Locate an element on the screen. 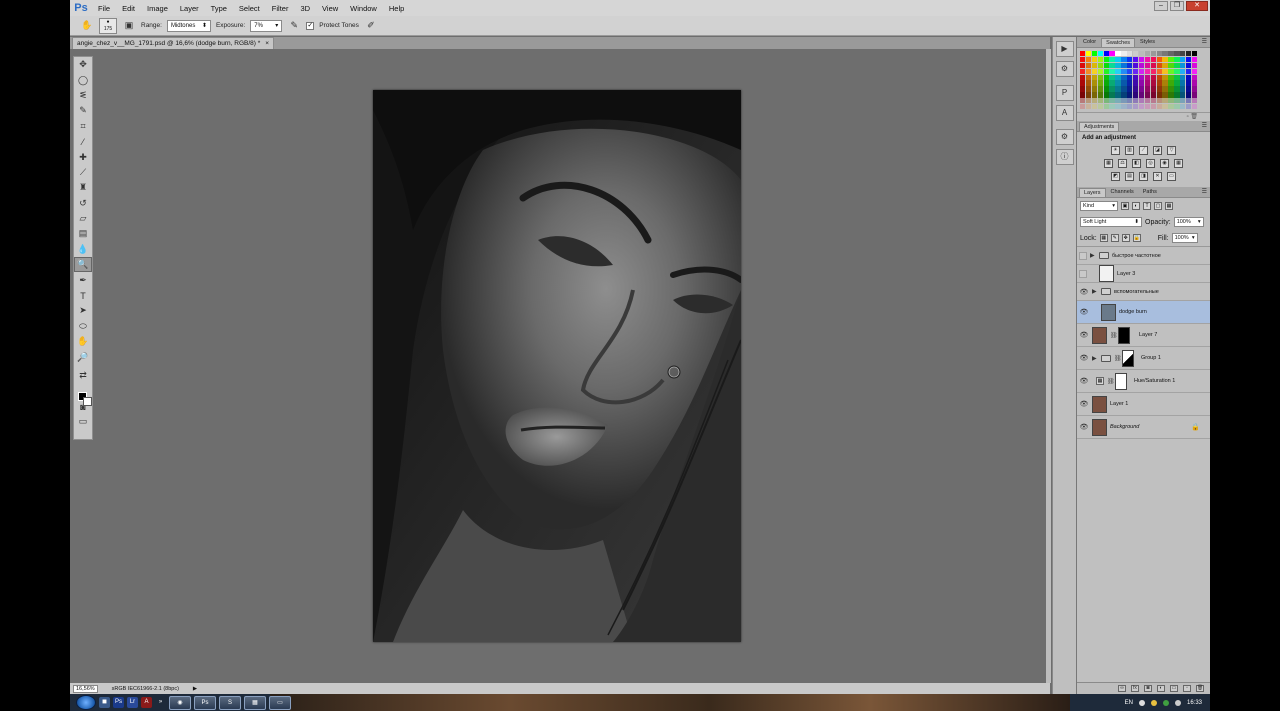  new-swatch-icon: ▫ is located at coordinates (1188, 117).